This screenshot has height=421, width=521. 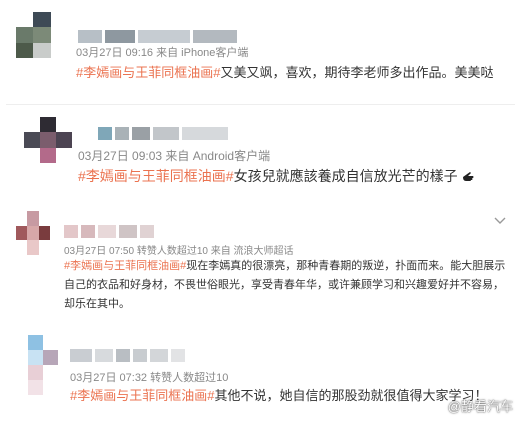 I want to click on comment-meta: 03月27日 07:50 转赞人数超过10 来自 流浪大师超话, so click(x=179, y=251).